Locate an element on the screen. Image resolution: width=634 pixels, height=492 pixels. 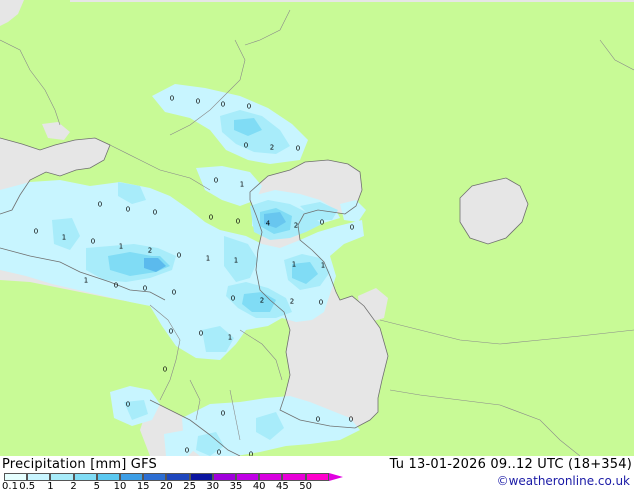
precip-value-9: 0 is located at coordinates (100, 205).